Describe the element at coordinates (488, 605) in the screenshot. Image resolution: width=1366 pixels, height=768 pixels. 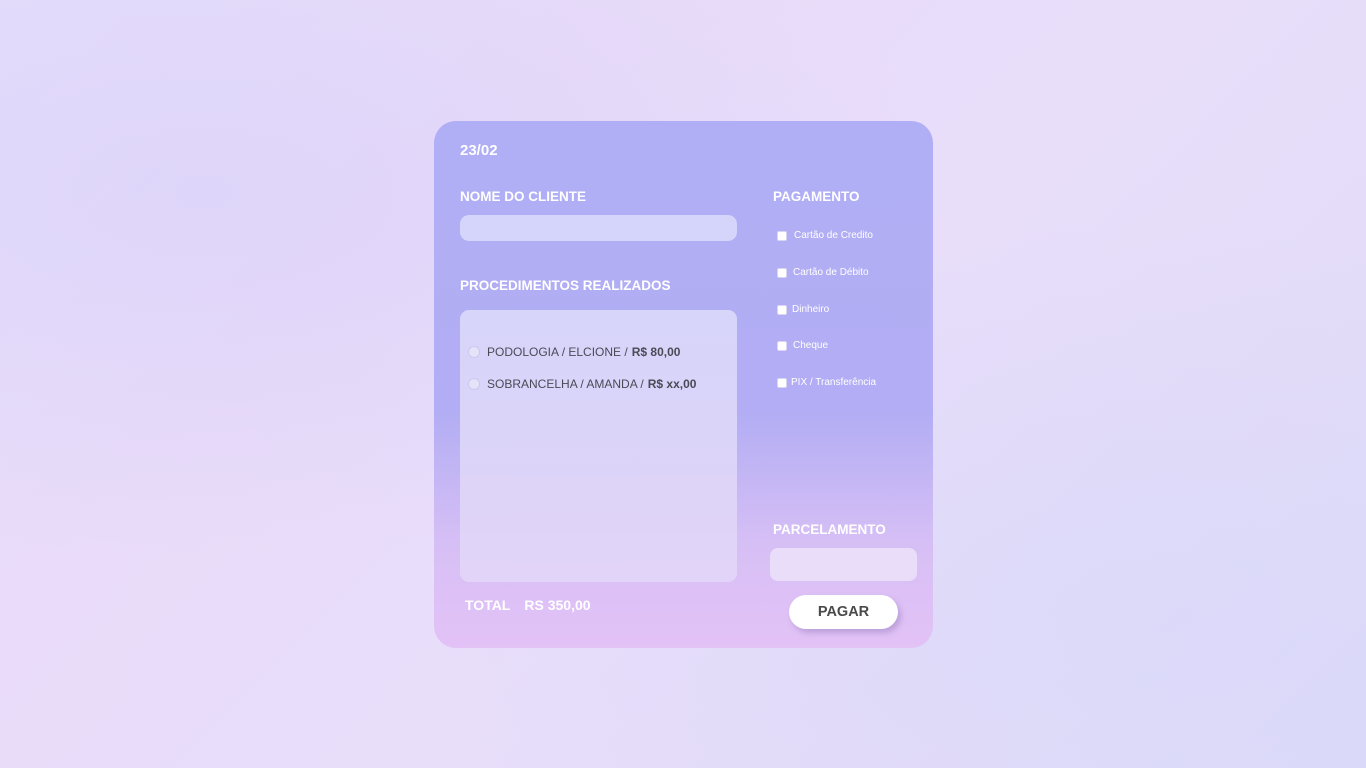
I see `total-label: TOTAL` at that location.